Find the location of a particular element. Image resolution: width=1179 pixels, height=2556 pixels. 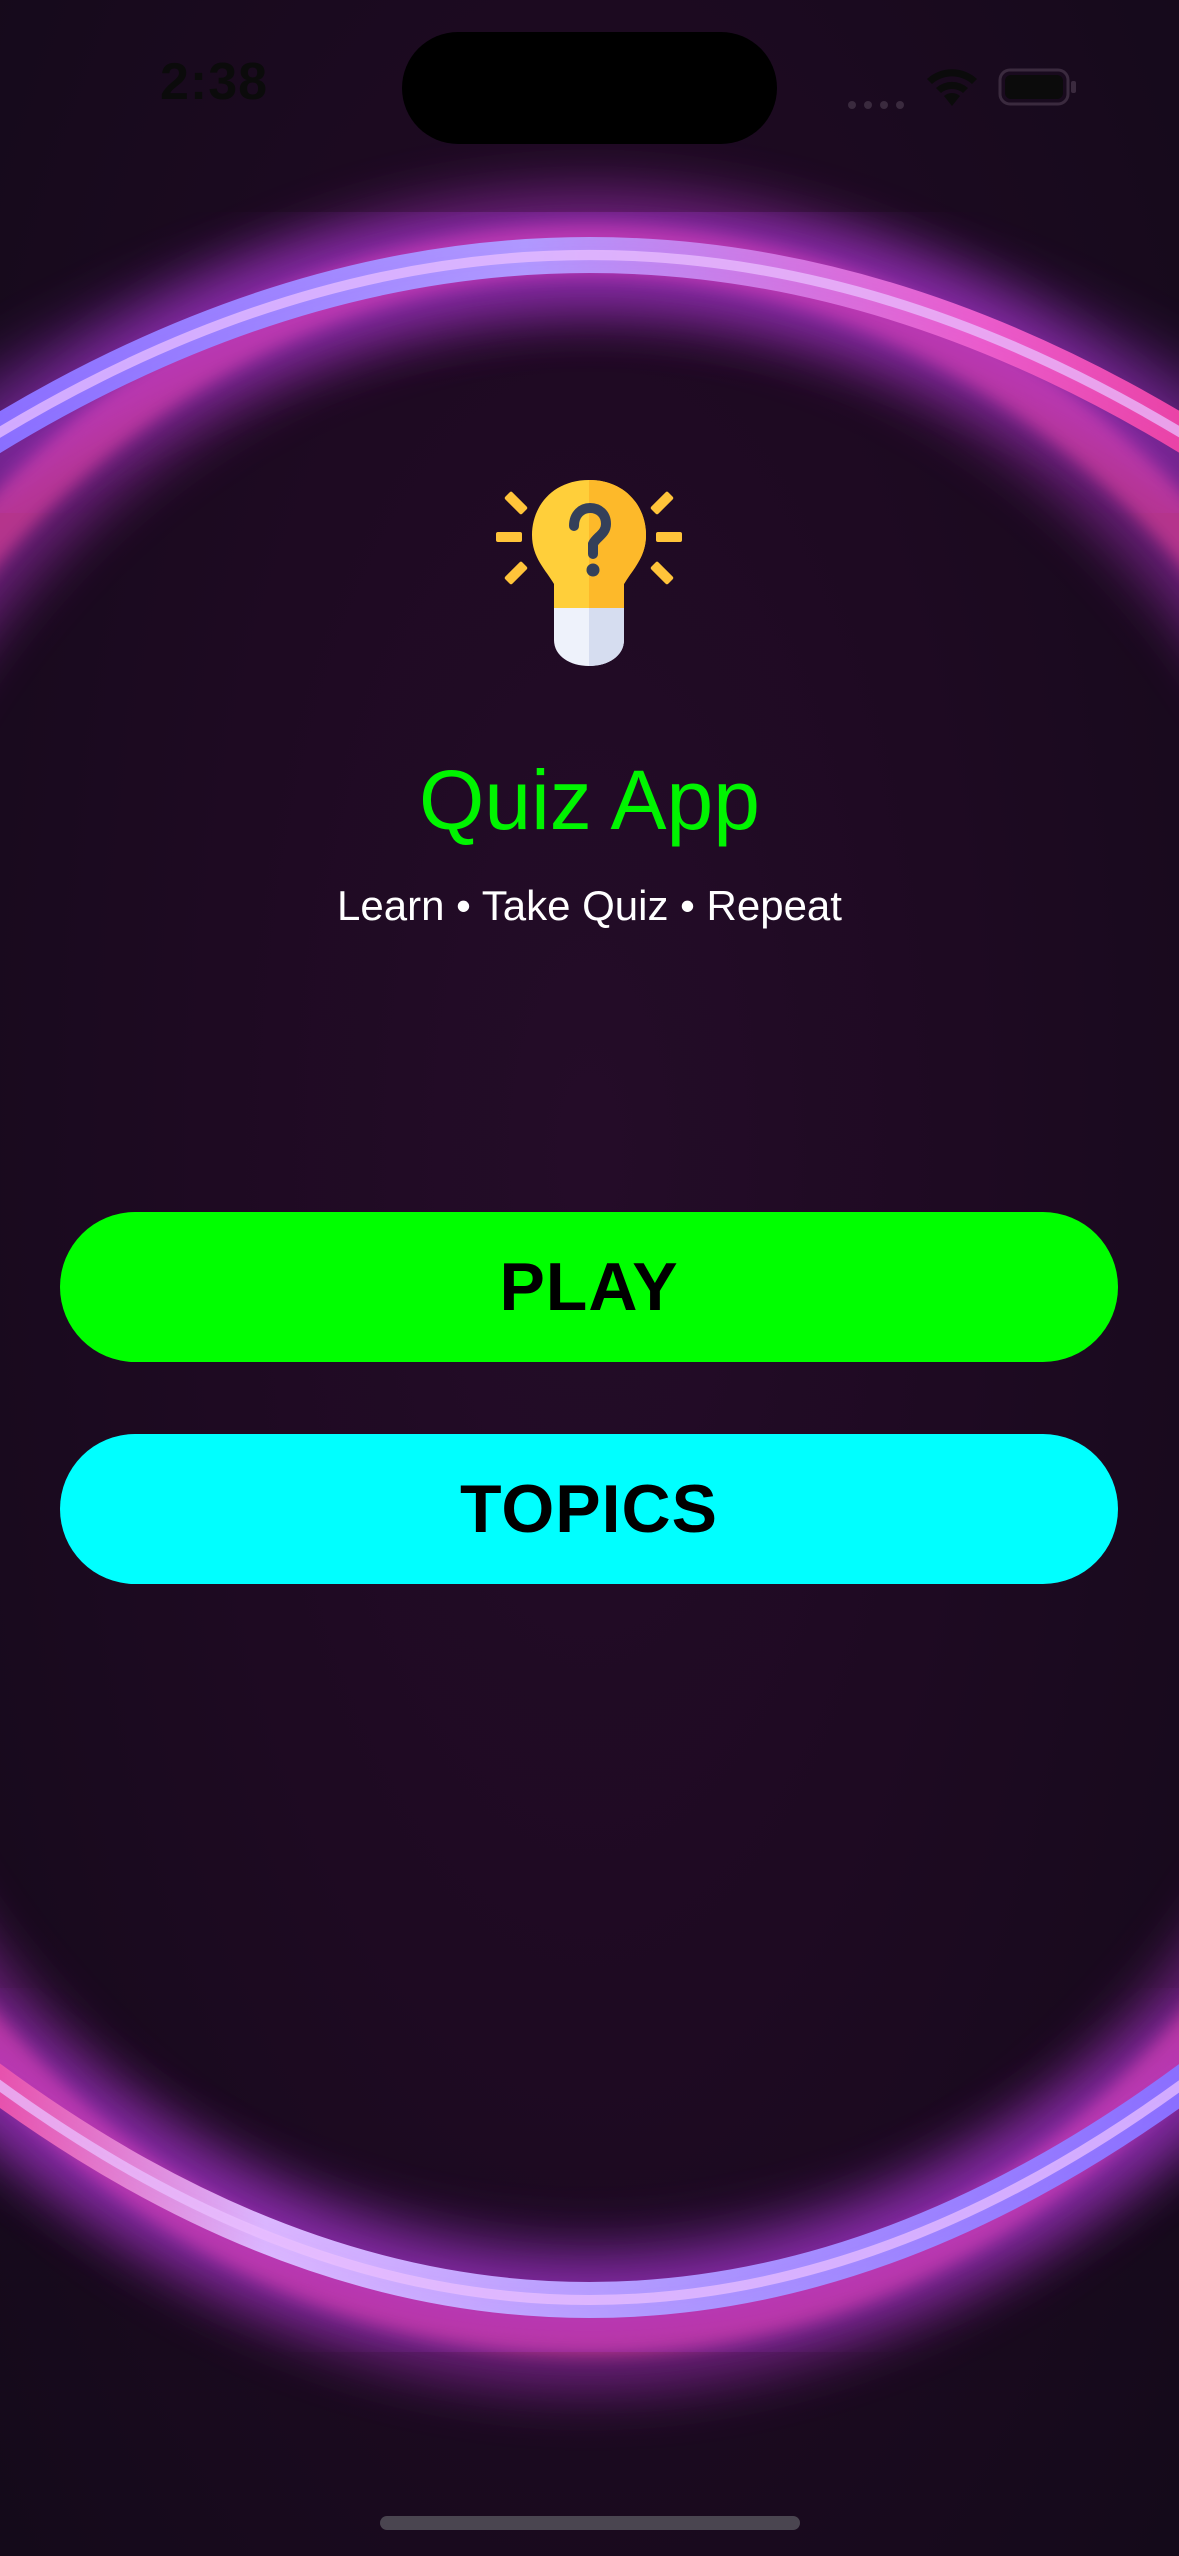

app-subtitle: Learn • Take Quiz • Repeat is located at coordinates (589, 905).